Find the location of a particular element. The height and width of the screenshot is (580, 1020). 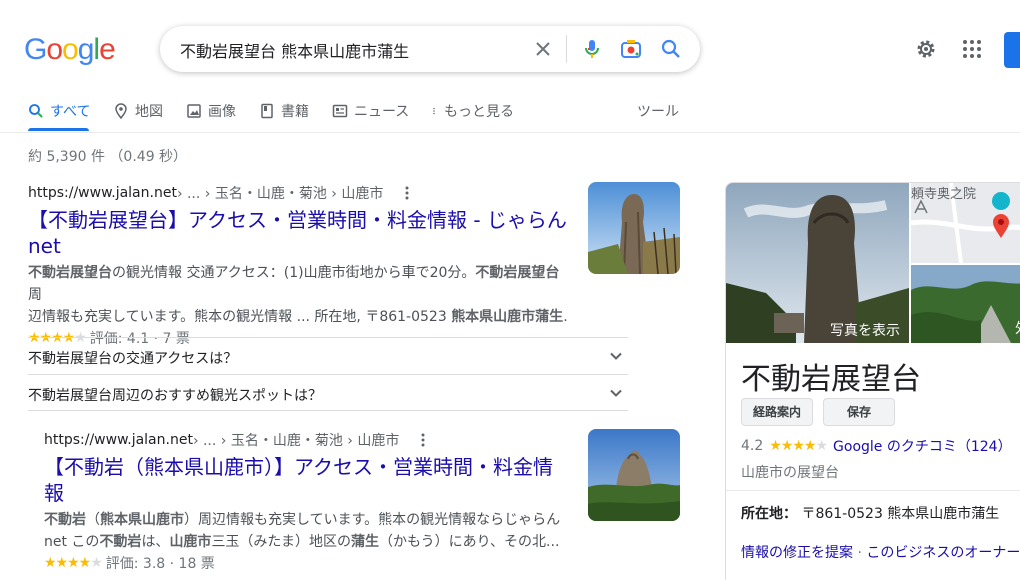

tab-all: すべて is located at coordinates (59, 111).